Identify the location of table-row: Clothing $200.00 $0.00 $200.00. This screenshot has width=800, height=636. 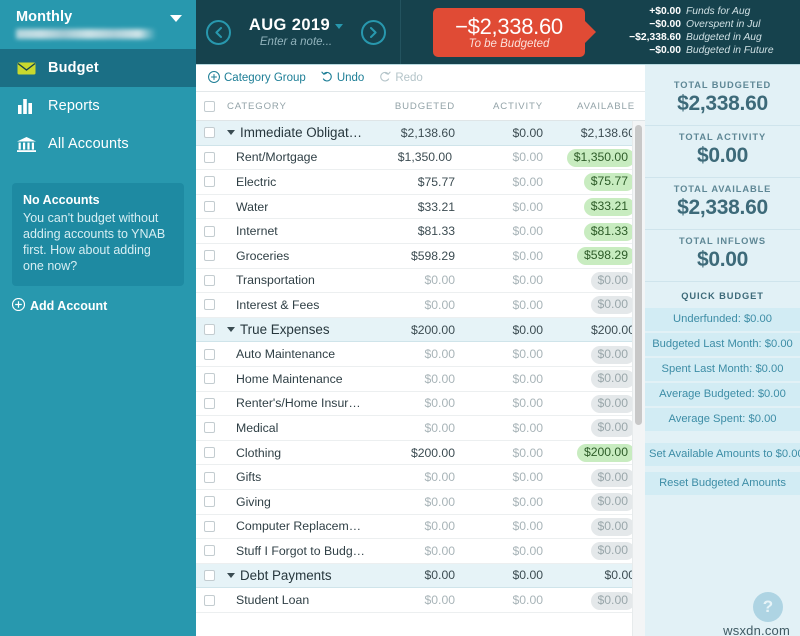
(420, 453).